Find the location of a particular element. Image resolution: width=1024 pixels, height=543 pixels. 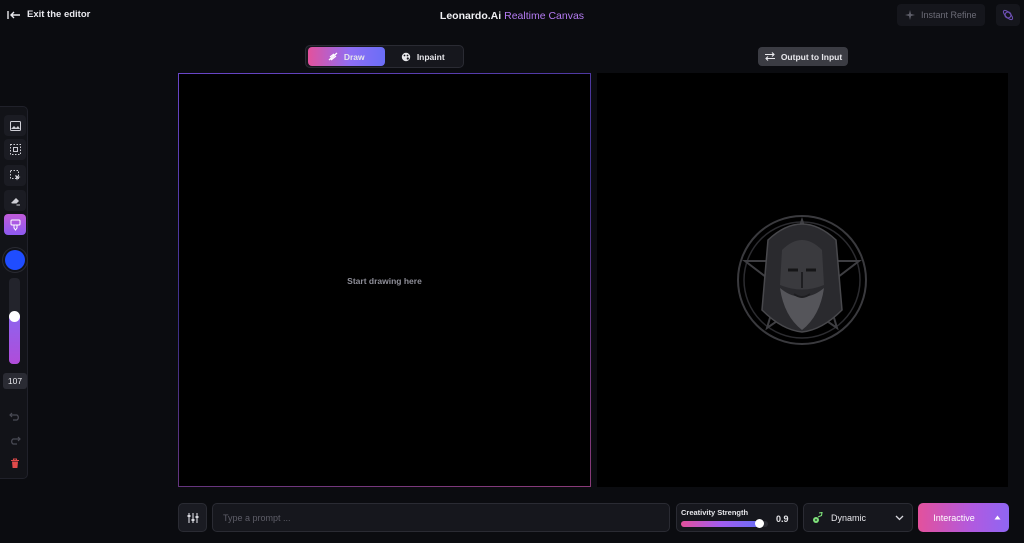

tab-draw: Draw is located at coordinates (346, 56).